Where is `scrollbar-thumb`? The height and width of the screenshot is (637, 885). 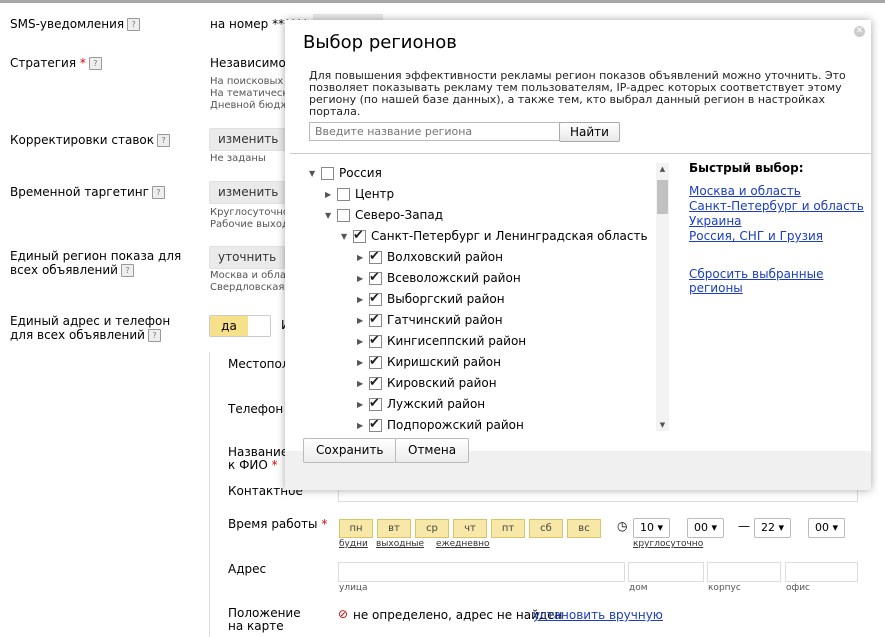 scrollbar-thumb is located at coordinates (662, 197).